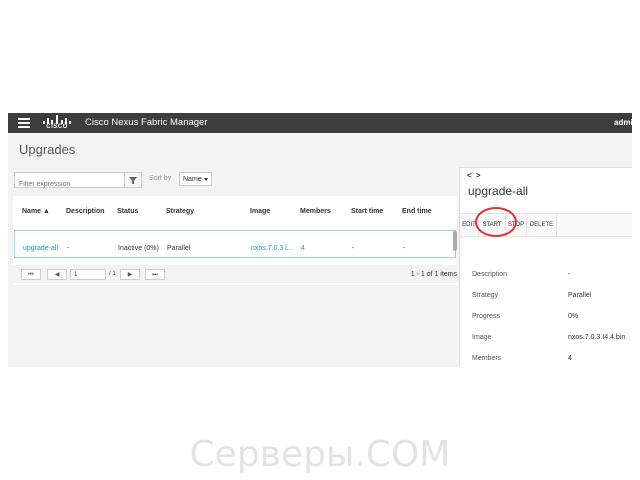 Image resolution: width=640 pixels, height=480 pixels. What do you see at coordinates (496, 222) in the screenshot?
I see `highlight-circle` at bounding box center [496, 222].